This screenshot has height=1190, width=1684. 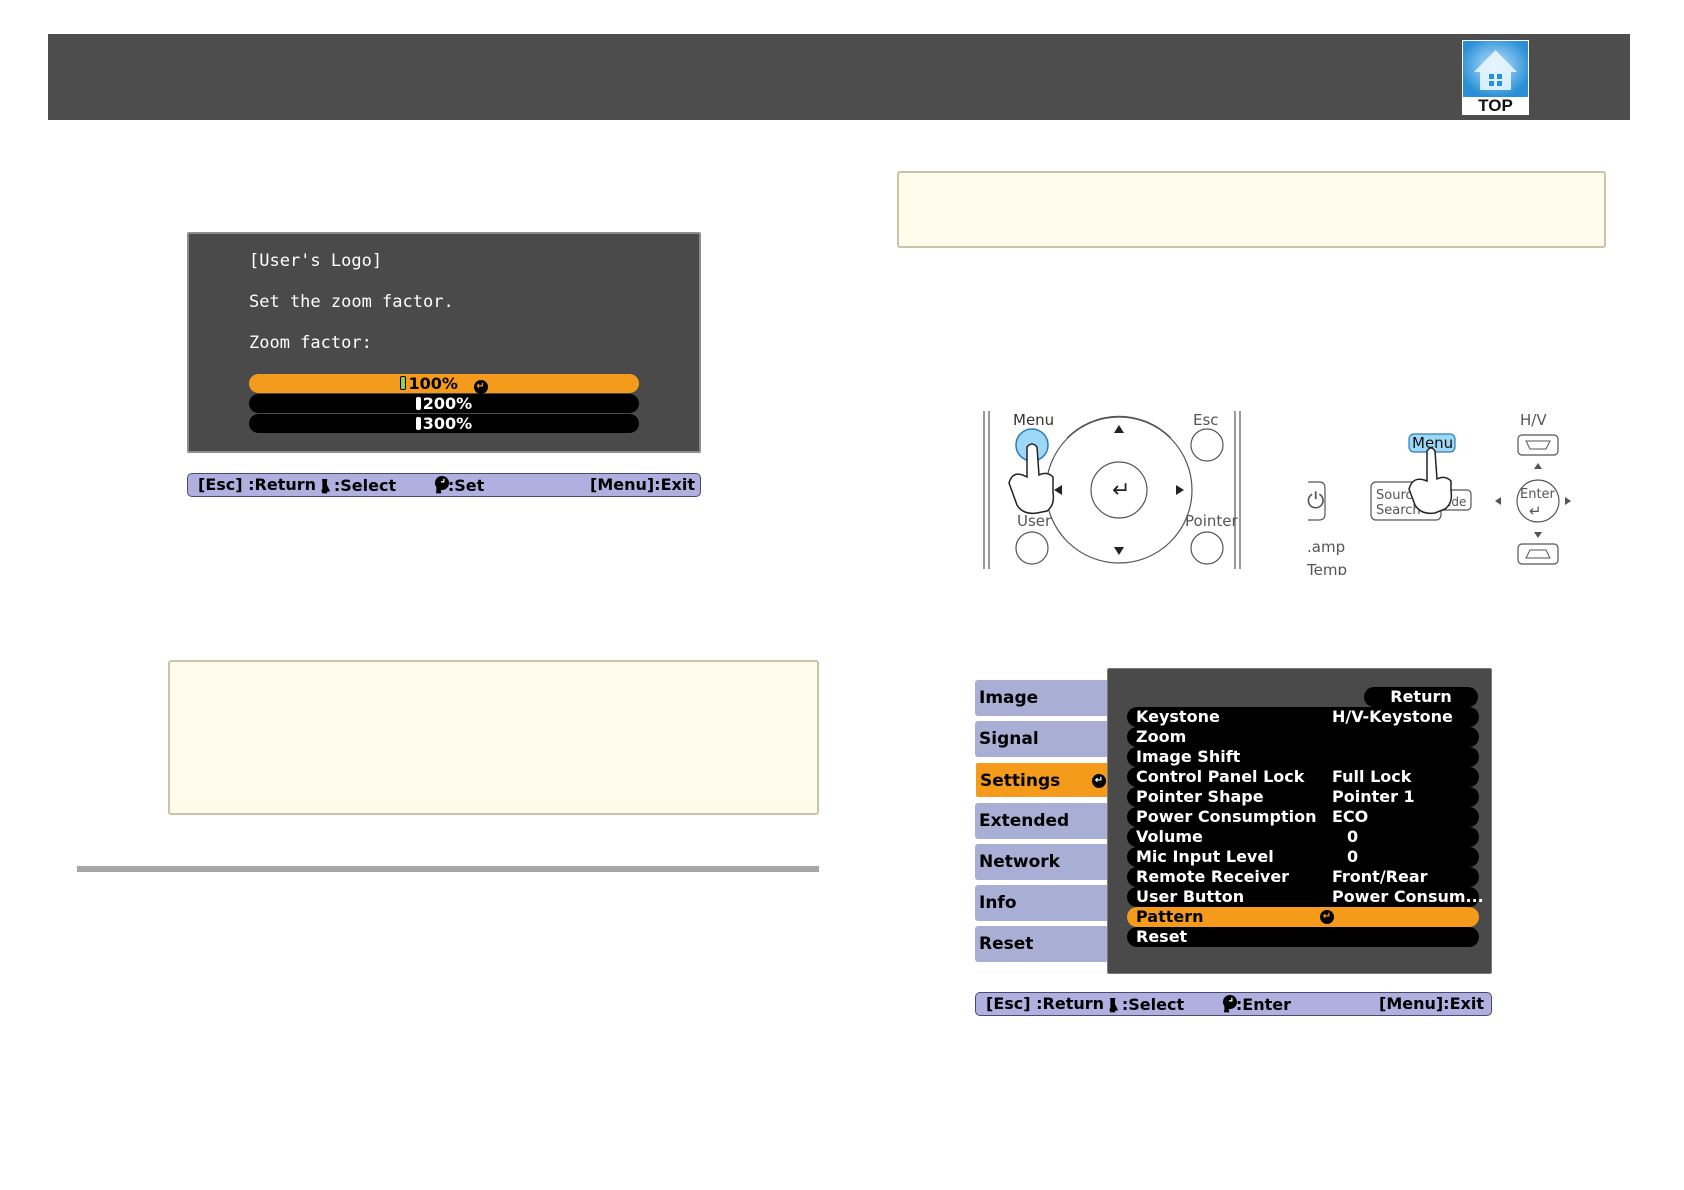 I want to click on return-button: Return, so click(x=1421, y=697).